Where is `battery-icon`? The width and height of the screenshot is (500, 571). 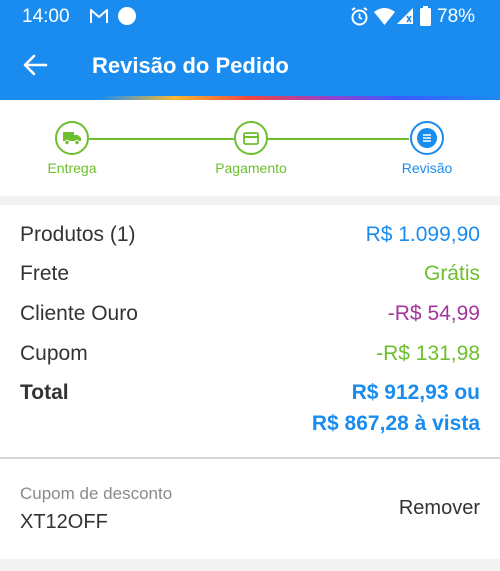
battery-icon is located at coordinates (425, 16).